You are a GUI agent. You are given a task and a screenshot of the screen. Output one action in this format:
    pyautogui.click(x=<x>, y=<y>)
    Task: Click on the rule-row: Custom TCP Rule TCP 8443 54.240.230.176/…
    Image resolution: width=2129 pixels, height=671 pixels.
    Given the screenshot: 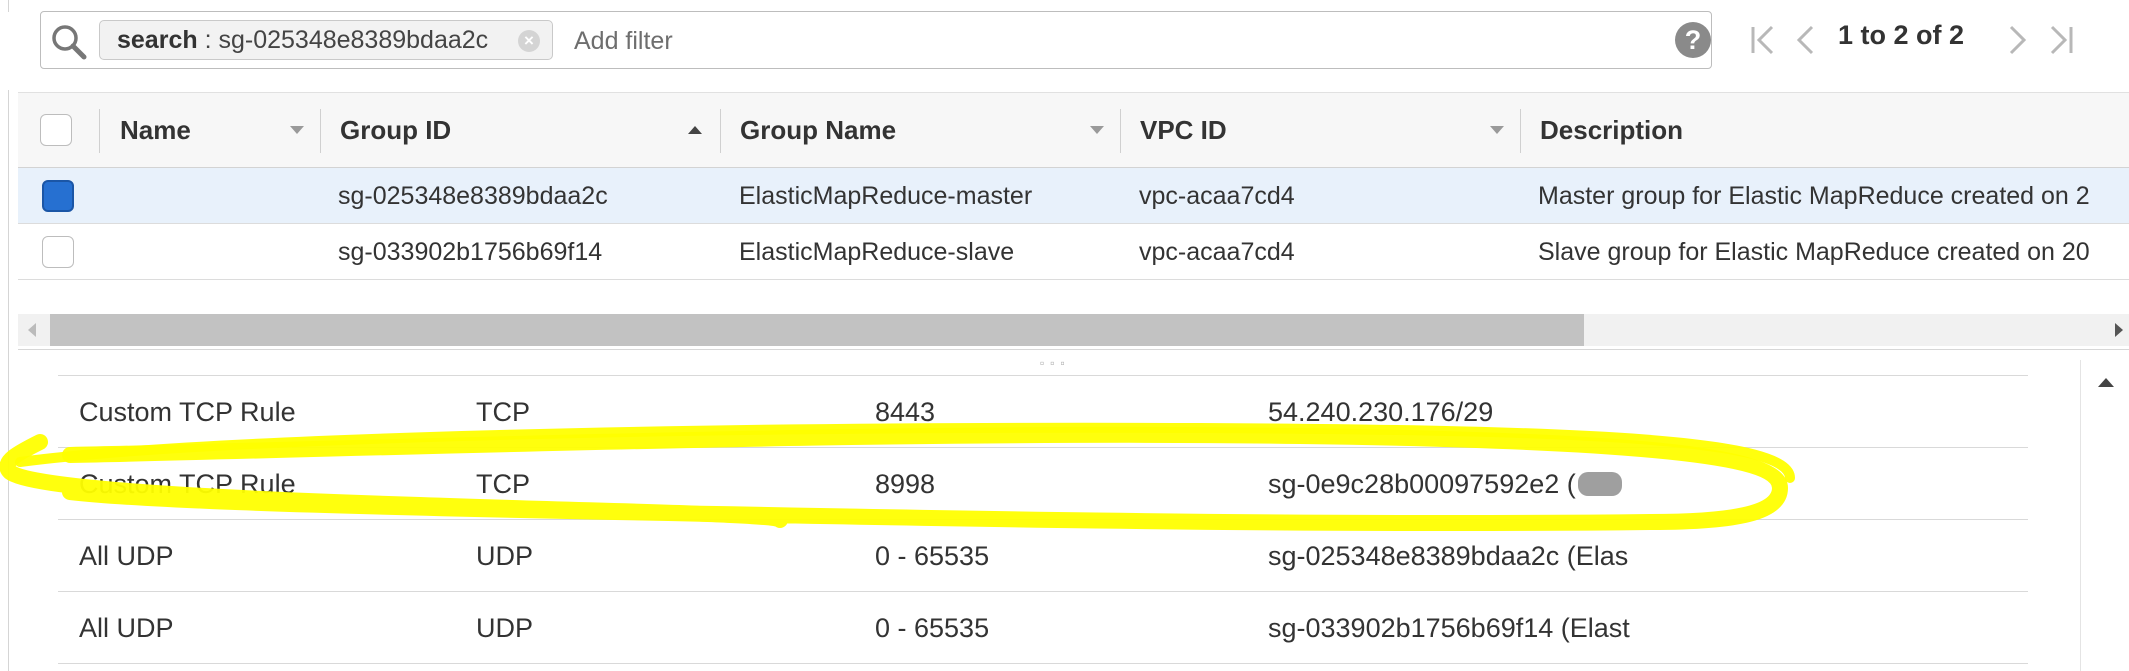 What is the action you would take?
    pyautogui.click(x=1043, y=412)
    